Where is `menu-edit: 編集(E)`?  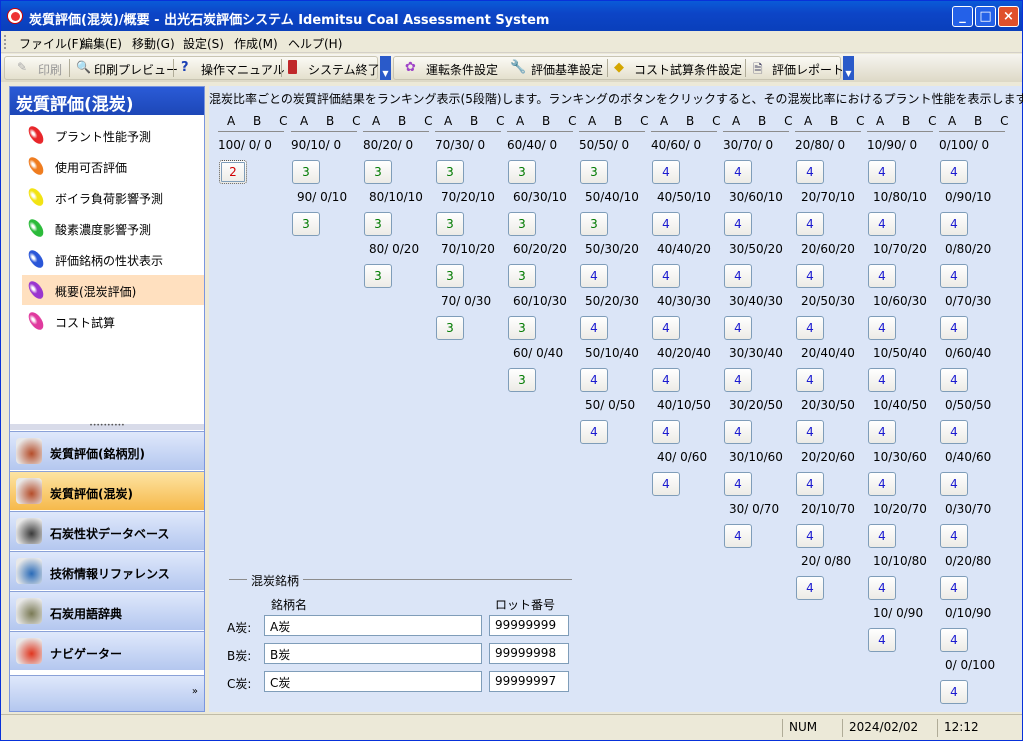 menu-edit: 編集(E) is located at coordinates (101, 43).